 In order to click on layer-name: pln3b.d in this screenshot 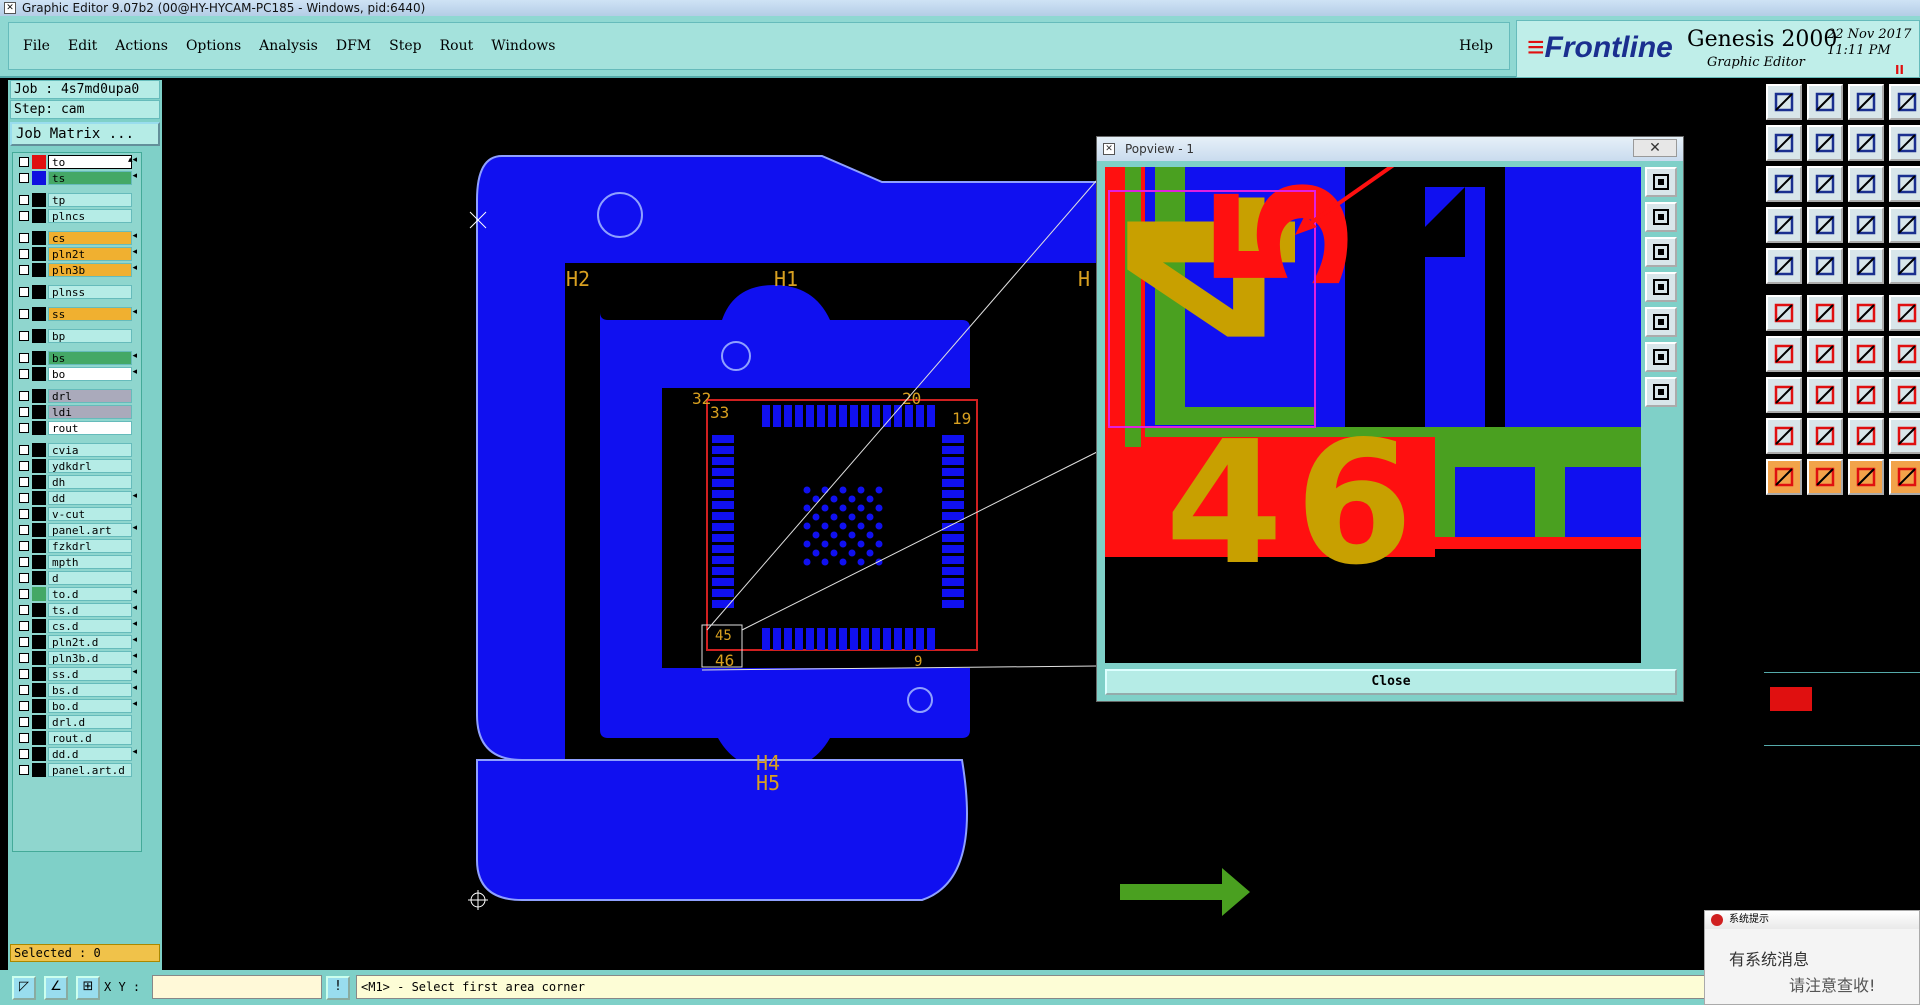, I will do `click(90, 658)`.